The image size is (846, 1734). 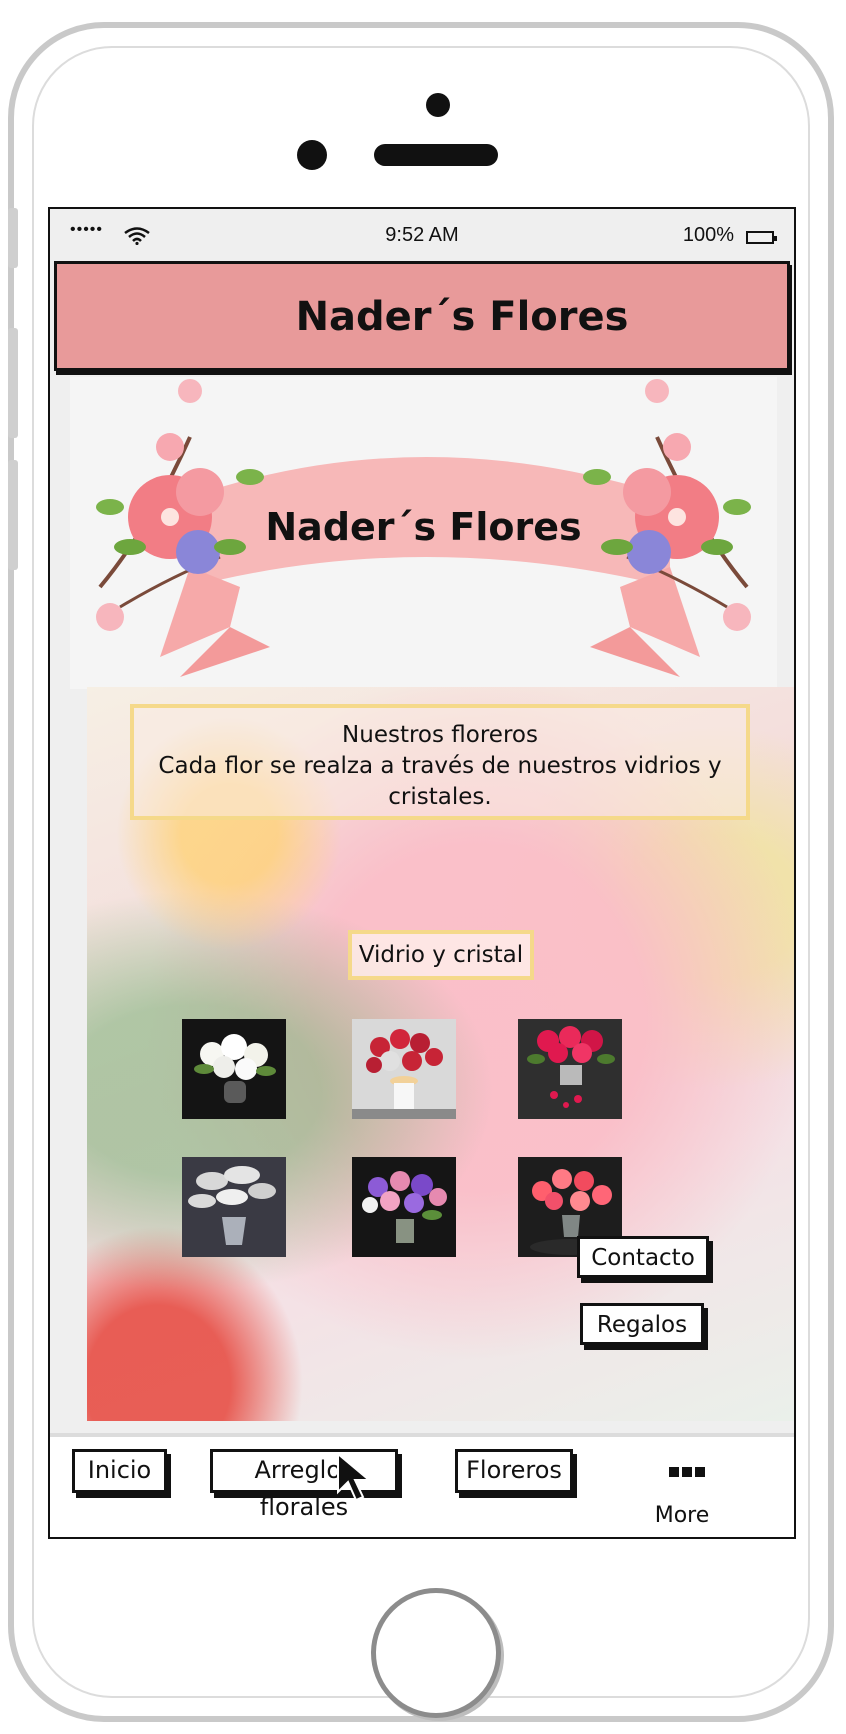 What do you see at coordinates (687, 1473) in the screenshot?
I see `more-icon` at bounding box center [687, 1473].